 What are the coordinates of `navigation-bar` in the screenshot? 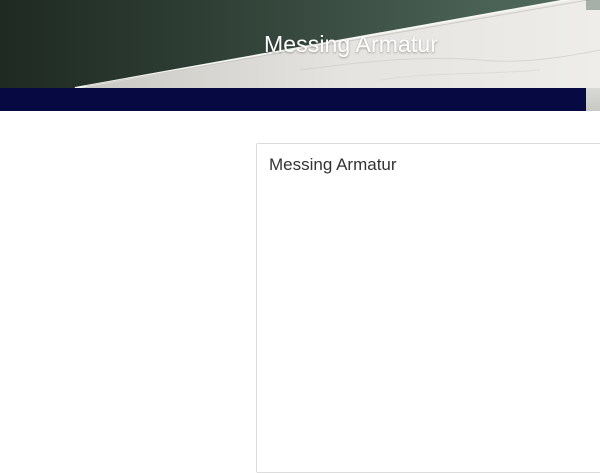 It's located at (300, 99).